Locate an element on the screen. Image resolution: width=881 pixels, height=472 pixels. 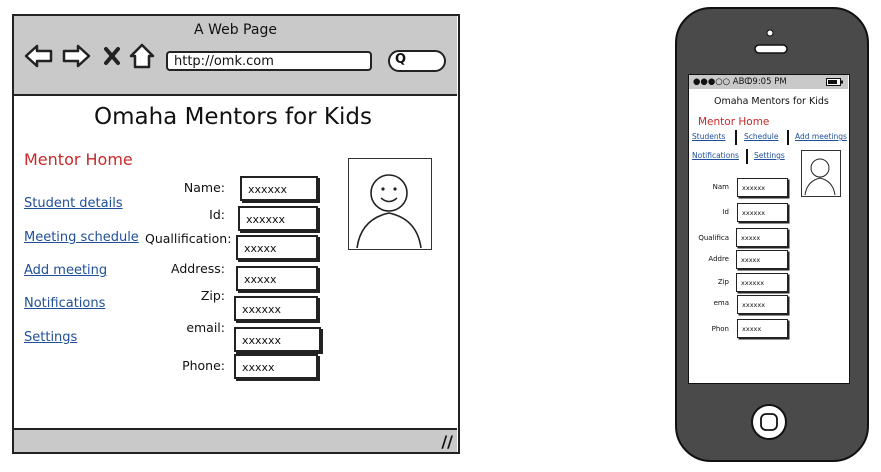
search-box: Q is located at coordinates (417, 61).